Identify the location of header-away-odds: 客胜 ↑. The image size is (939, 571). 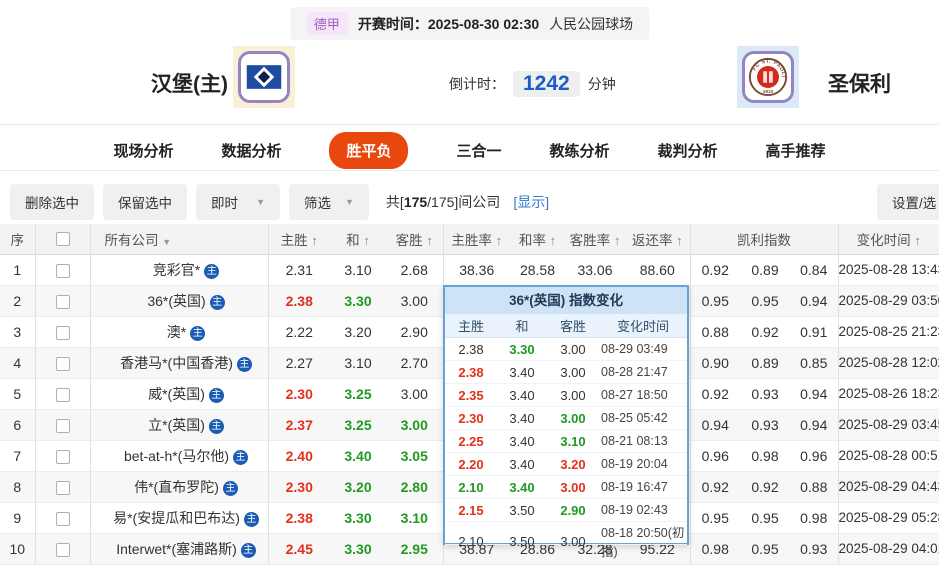
(415, 239).